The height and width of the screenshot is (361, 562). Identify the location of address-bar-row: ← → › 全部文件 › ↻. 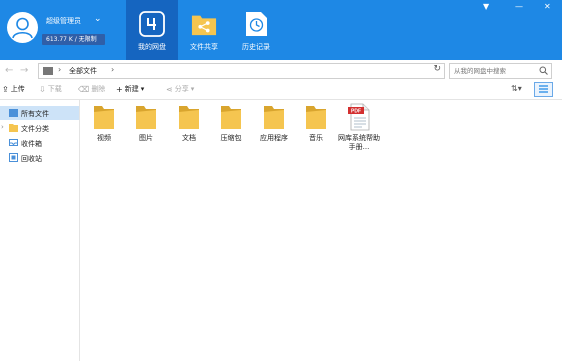
(281, 71).